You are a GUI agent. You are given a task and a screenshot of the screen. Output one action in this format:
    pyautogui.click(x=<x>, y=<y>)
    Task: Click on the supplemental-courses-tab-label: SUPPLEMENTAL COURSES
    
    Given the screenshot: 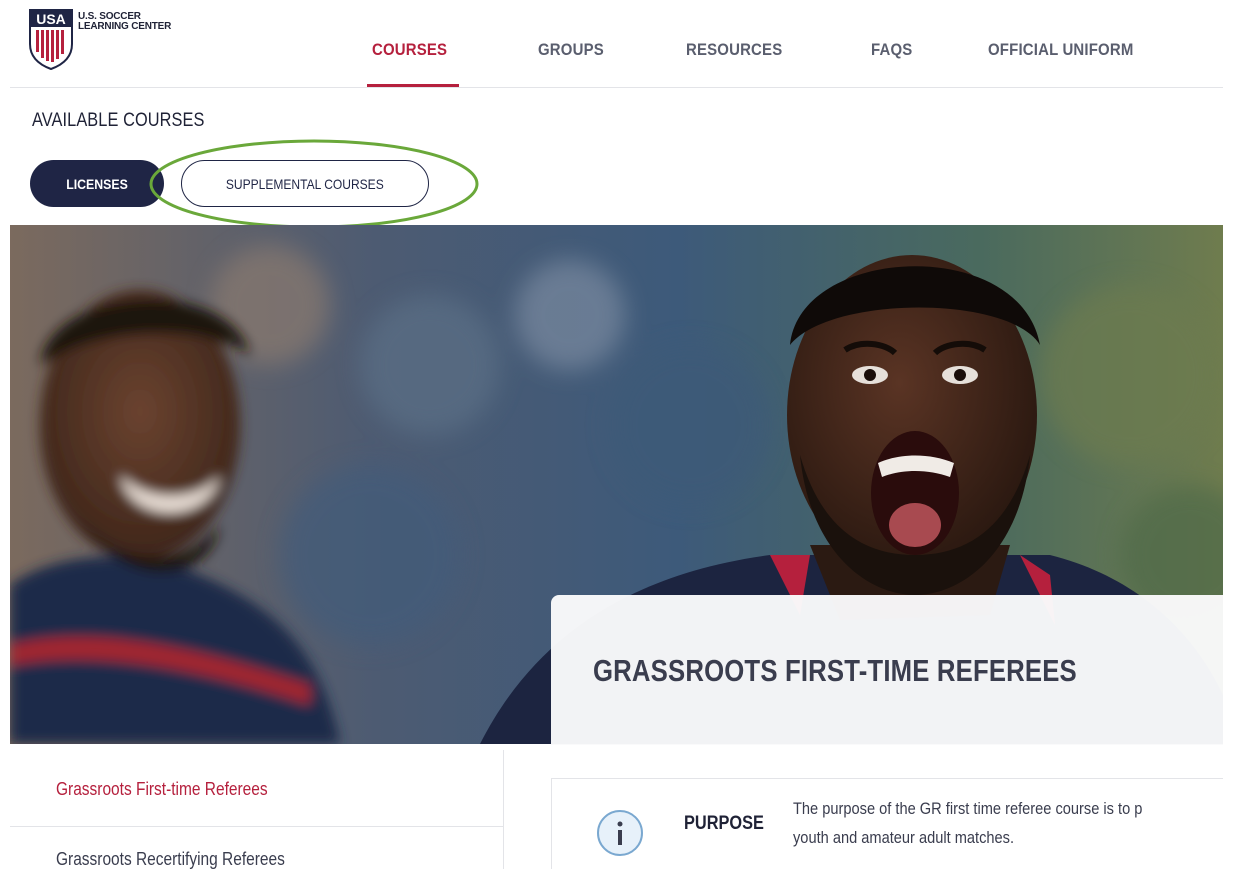 What is the action you would take?
    pyautogui.click(x=305, y=183)
    